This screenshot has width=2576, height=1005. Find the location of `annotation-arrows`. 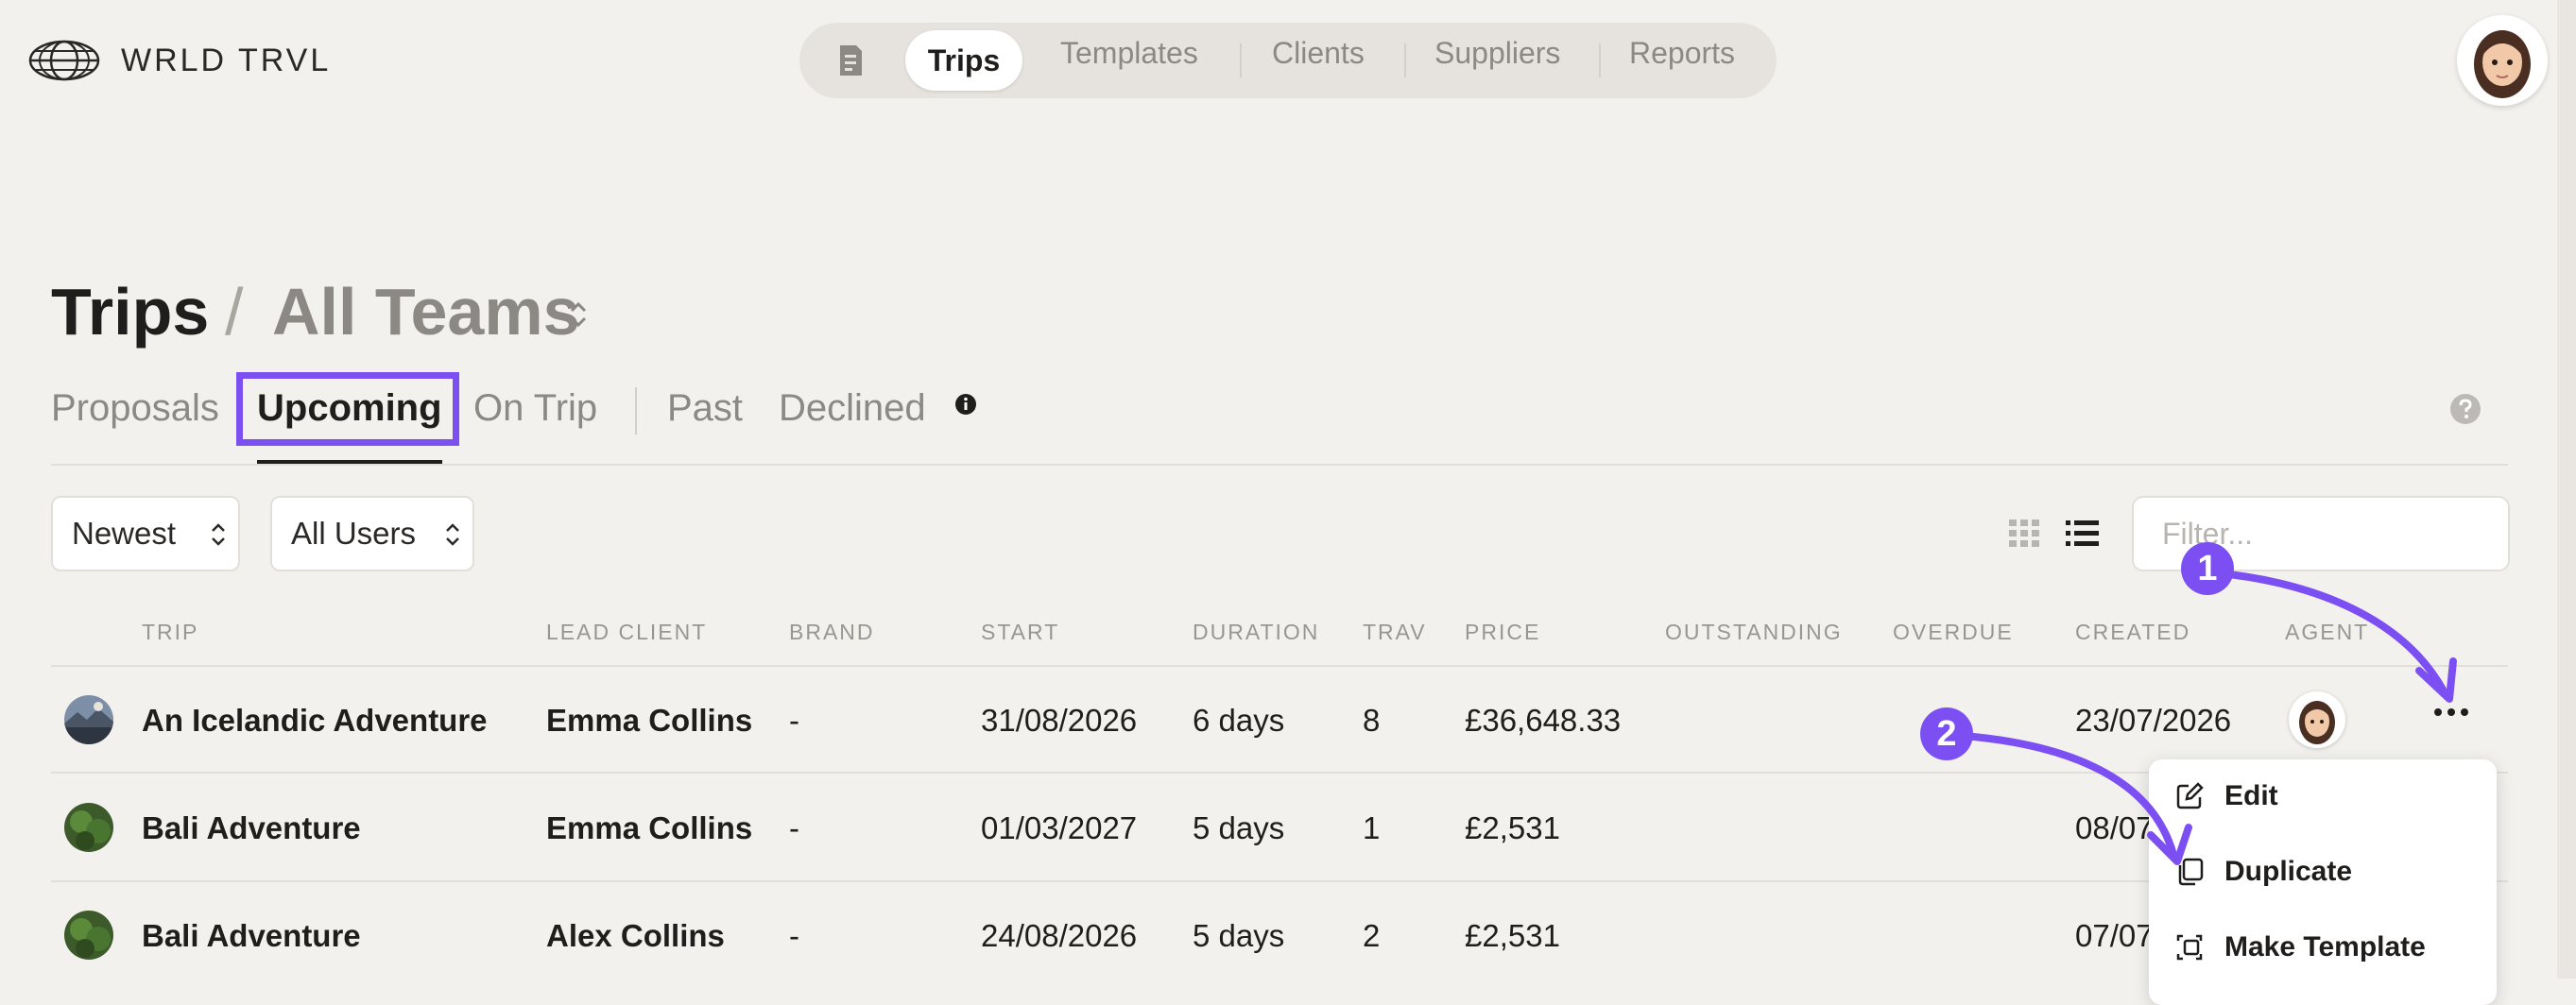

annotation-arrows is located at coordinates (2202, 717).